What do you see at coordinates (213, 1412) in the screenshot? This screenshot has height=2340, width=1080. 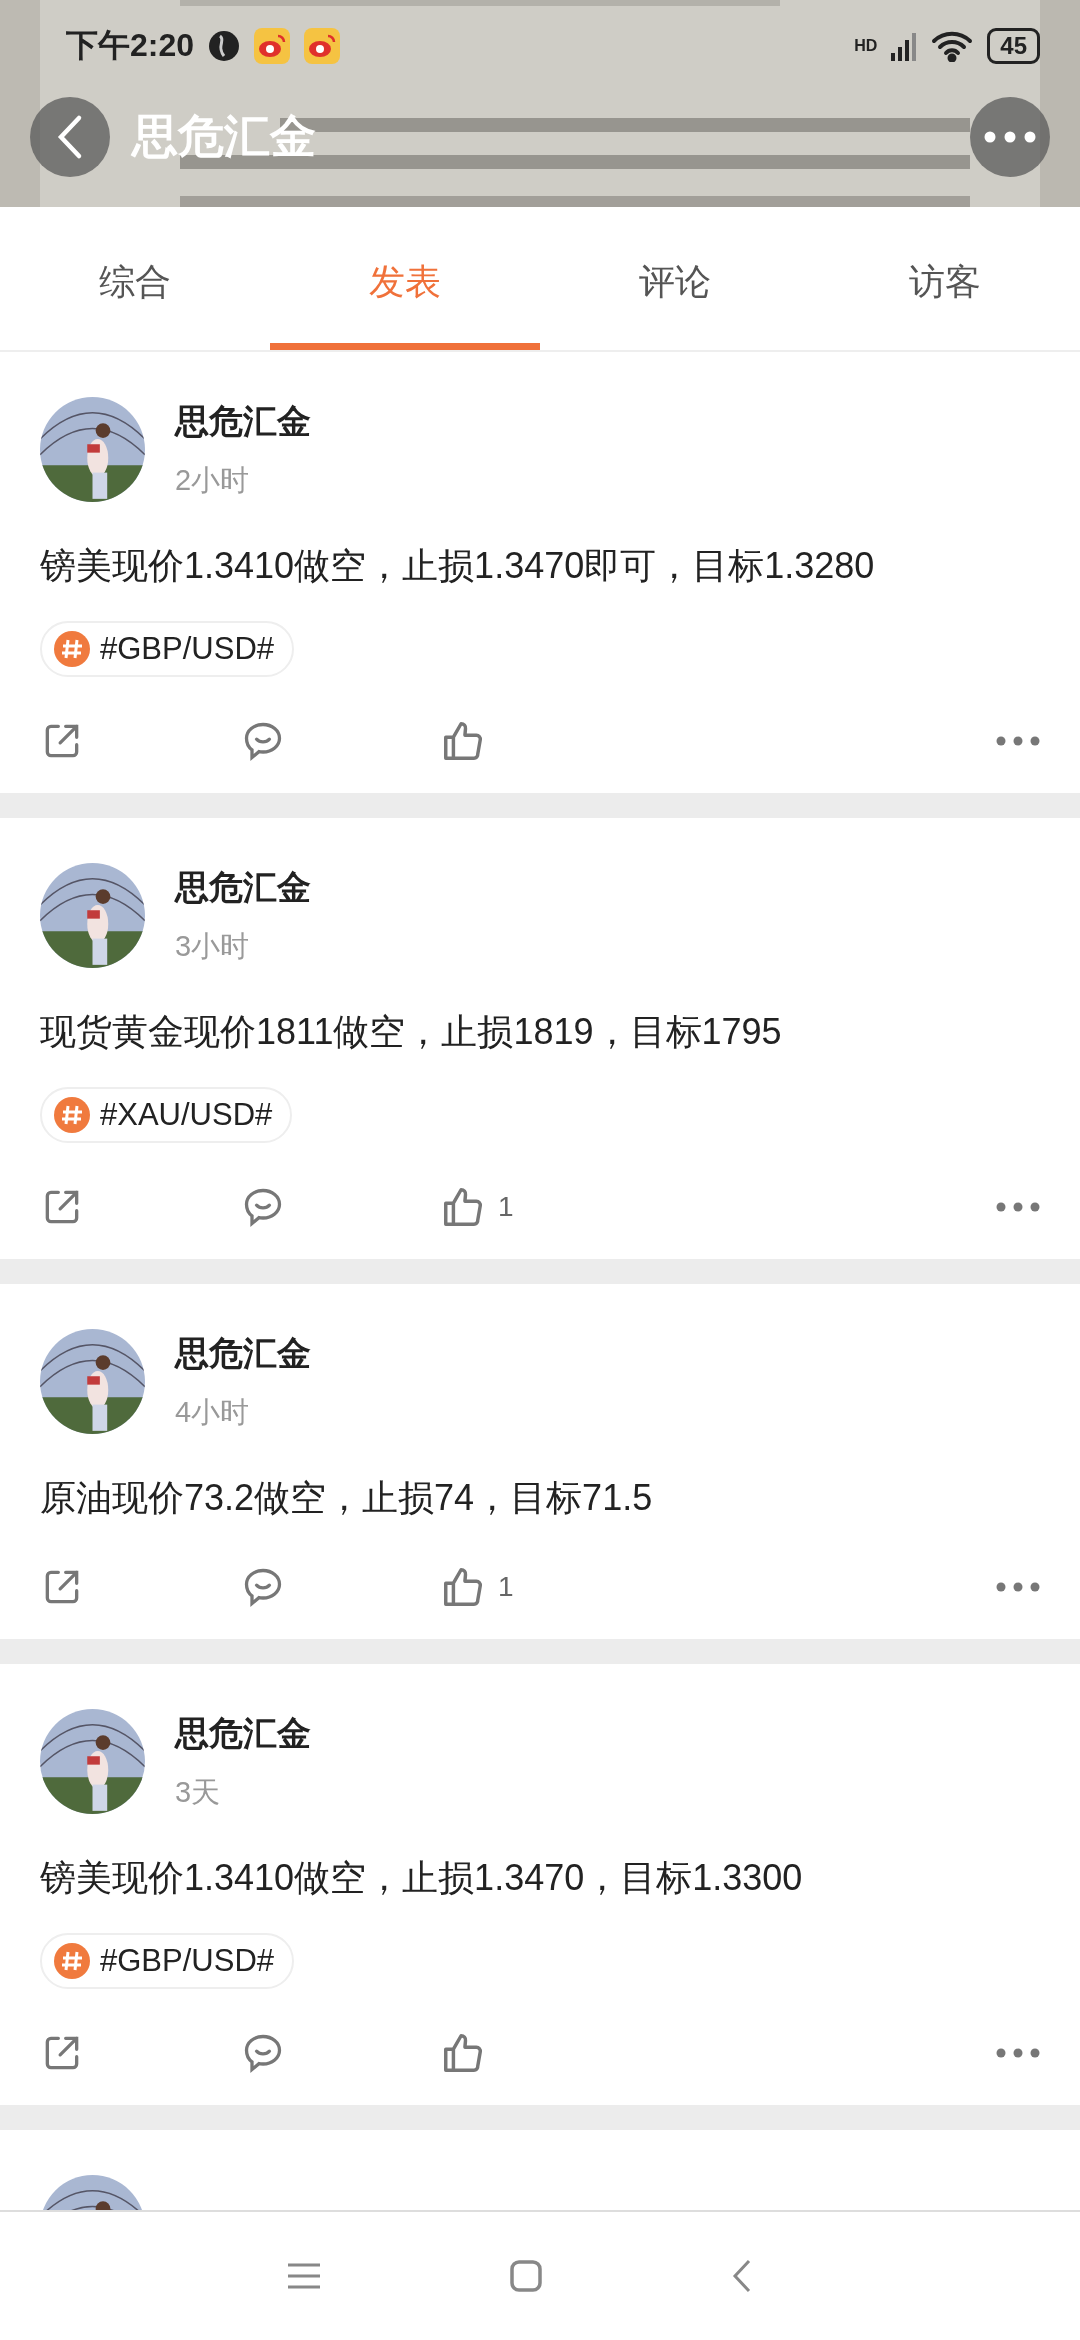 I see `post-time: 4小时` at bounding box center [213, 1412].